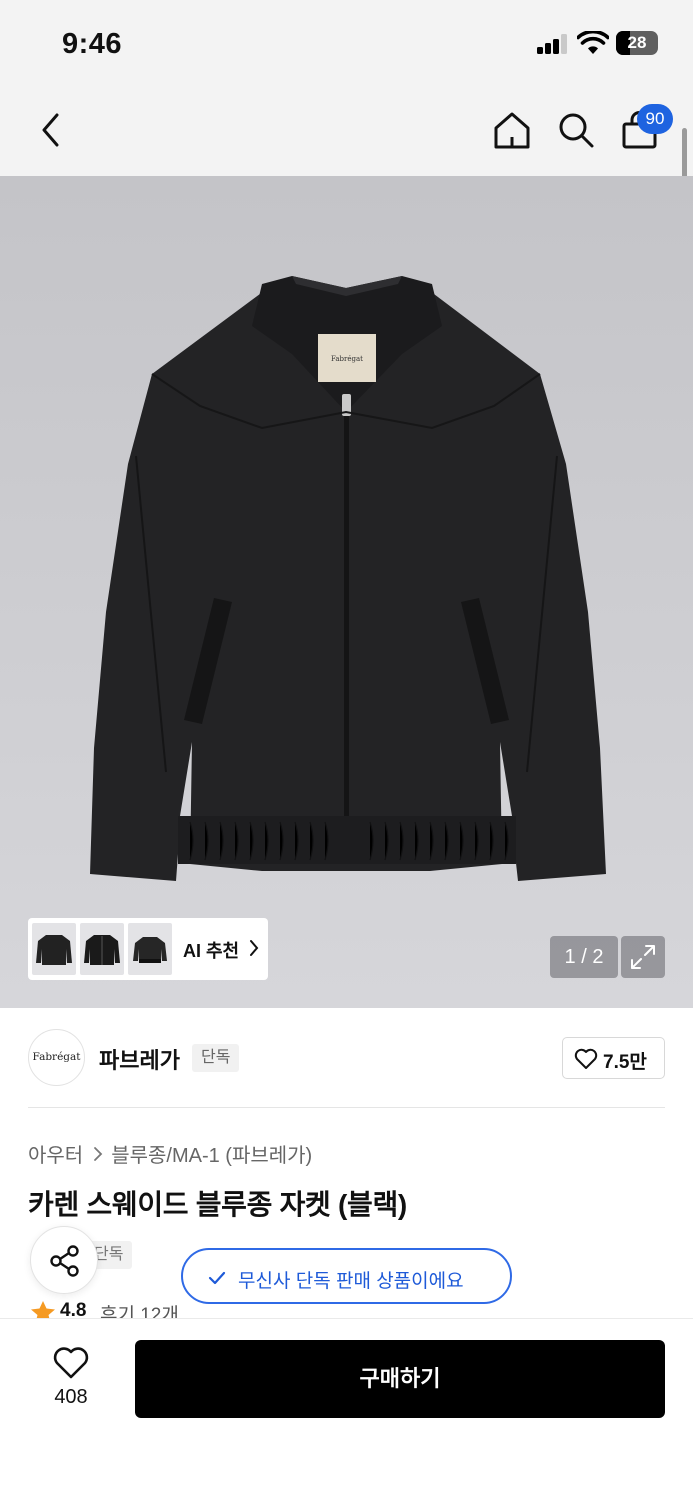 This screenshot has height=1500, width=693. I want to click on ai-recommend-card: AI 추천, so click(148, 949).